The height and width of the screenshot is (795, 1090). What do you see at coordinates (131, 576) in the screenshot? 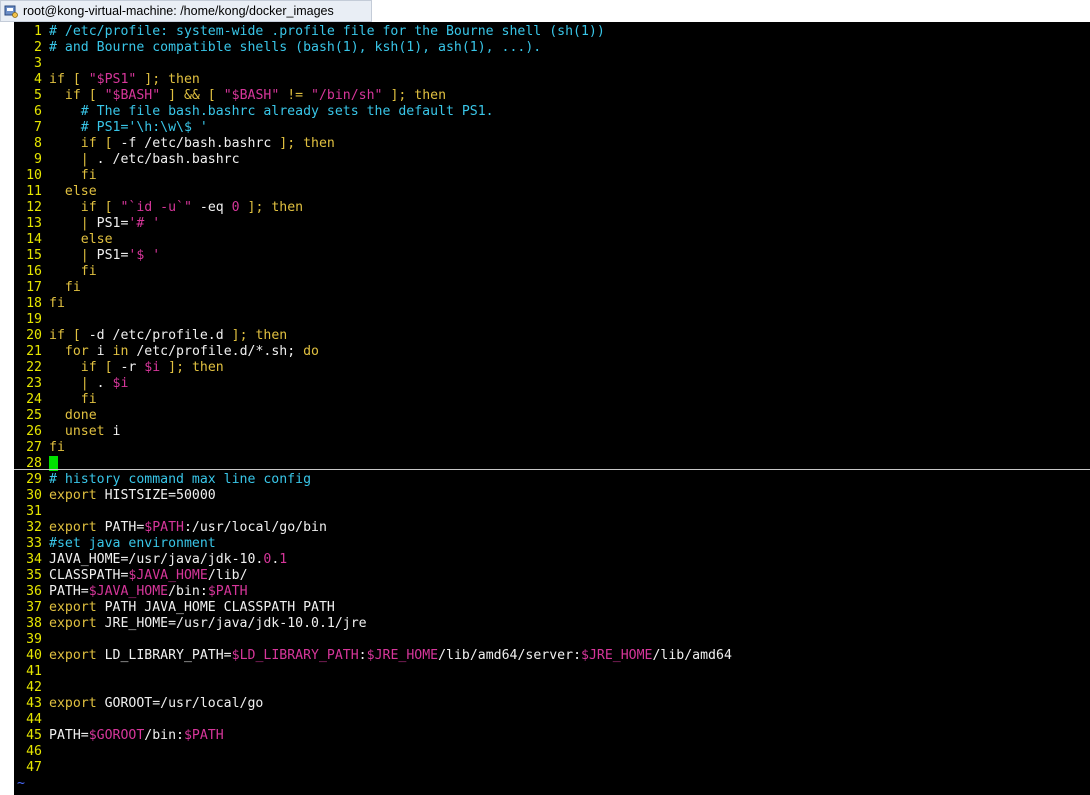
I see `editor-line: 35 CLASSPATH=$JAVA_HOME/lib/` at bounding box center [131, 576].